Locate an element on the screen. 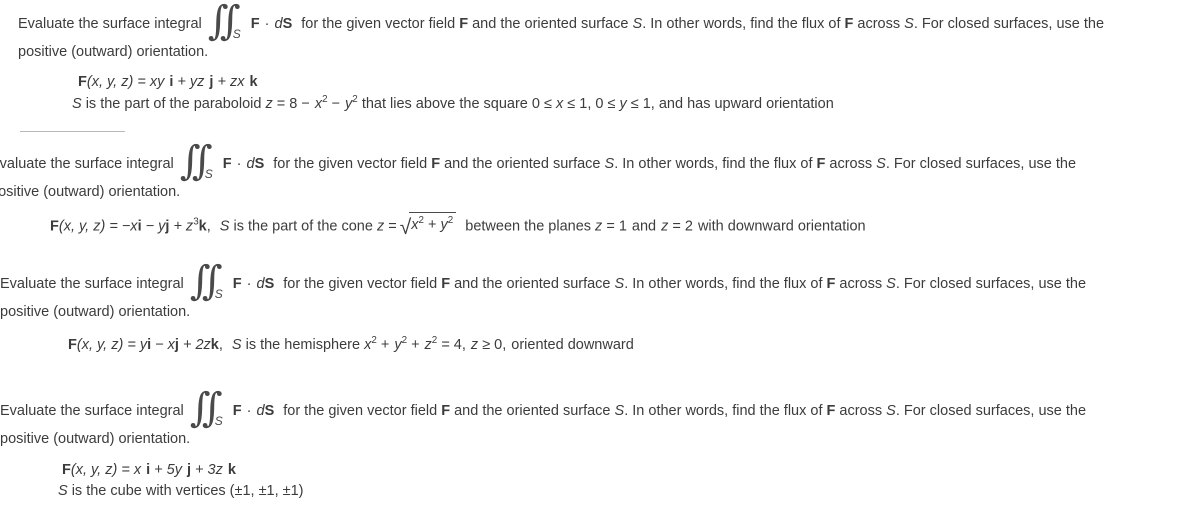 This screenshot has width=1200, height=519. problem-4-surface-description: S is the cube with vertices (±1, ±1, ±1) is located at coordinates (543, 491).